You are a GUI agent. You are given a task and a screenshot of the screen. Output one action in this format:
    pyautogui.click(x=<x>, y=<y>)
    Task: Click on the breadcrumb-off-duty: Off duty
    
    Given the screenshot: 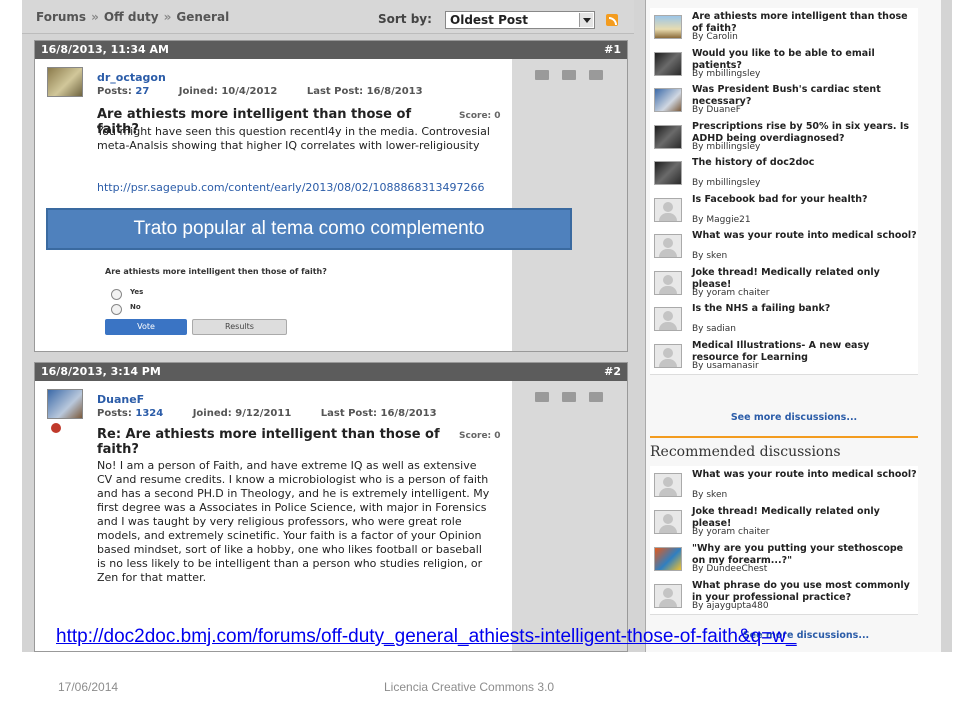 What is the action you would take?
    pyautogui.click(x=131, y=17)
    